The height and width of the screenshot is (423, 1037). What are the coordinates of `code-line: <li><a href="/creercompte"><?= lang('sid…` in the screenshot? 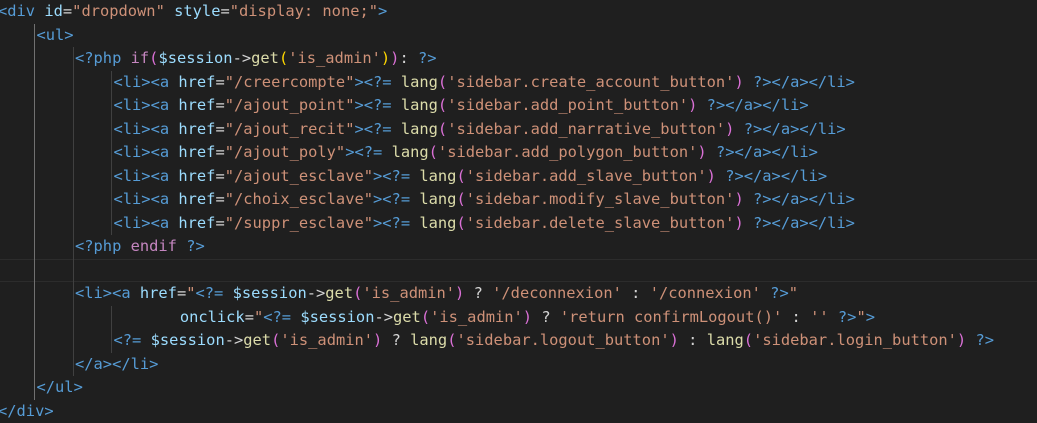 It's located at (484, 83).